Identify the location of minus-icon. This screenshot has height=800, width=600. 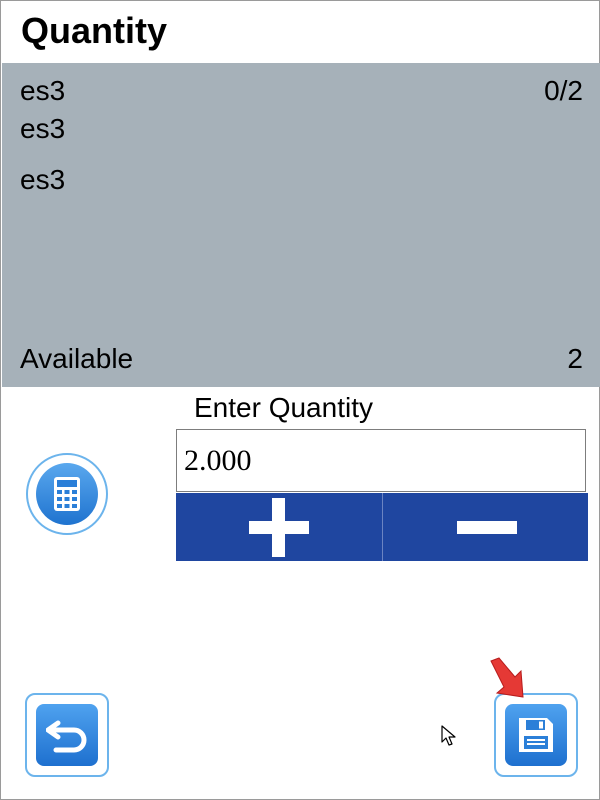
(487, 527).